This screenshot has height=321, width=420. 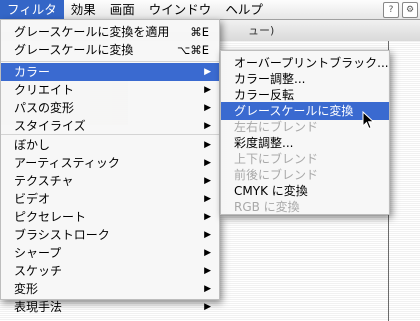 What do you see at coordinates (180, 9) in the screenshot?
I see `menu-window: ウインドウ` at bounding box center [180, 9].